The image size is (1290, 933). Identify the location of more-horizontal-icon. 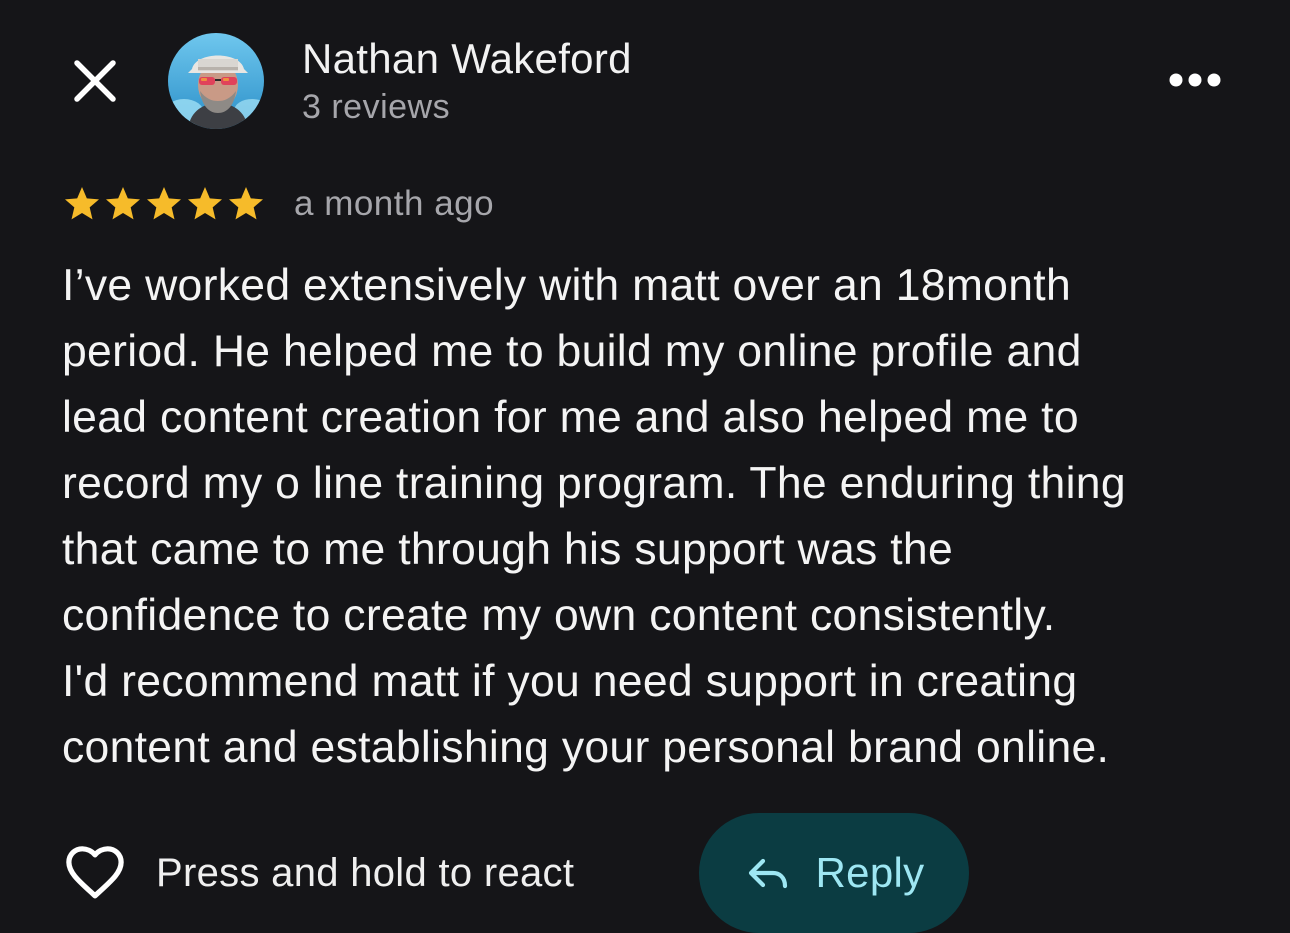
(1195, 80).